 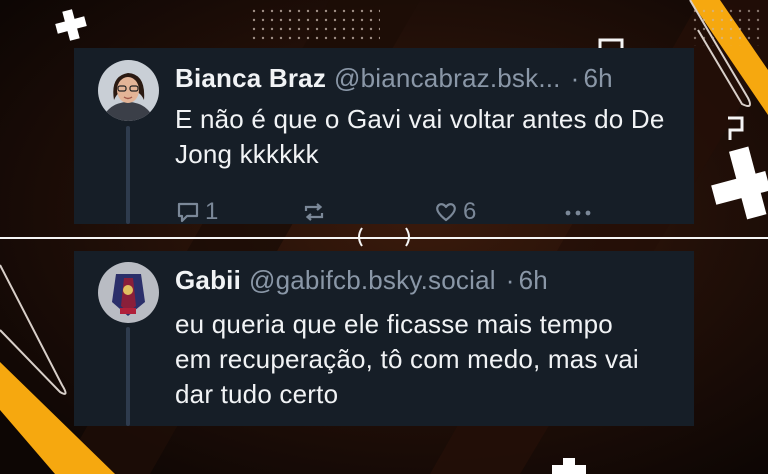 I want to click on author-name: Bianca Braz, so click(x=250, y=78).